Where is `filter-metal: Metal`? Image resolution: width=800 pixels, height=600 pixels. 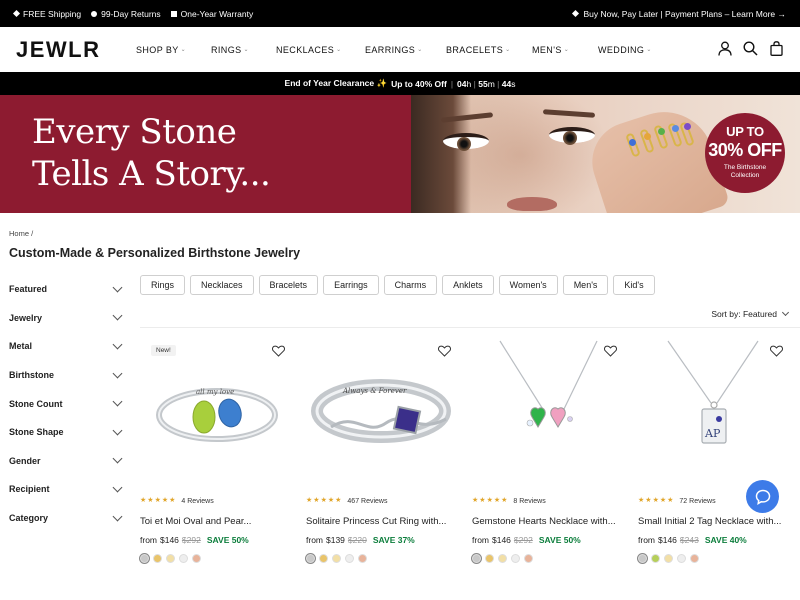
filter-metal: Metal is located at coordinates (66, 346).